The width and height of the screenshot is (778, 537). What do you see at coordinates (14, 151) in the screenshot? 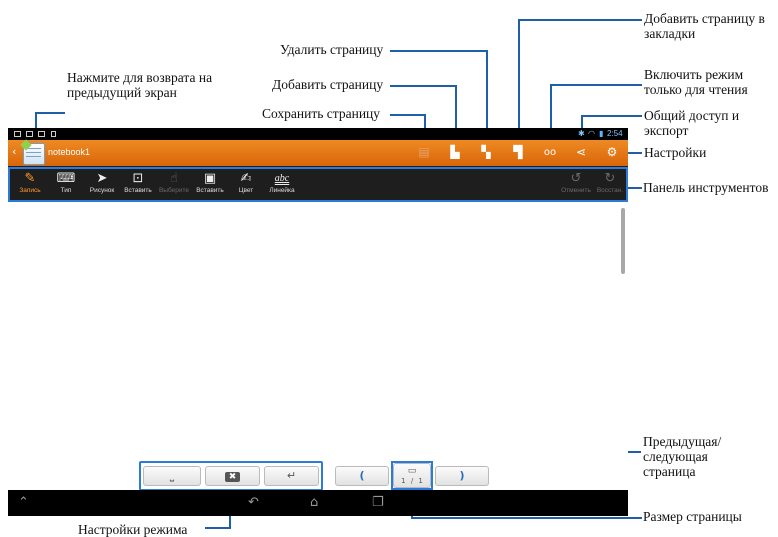
I see `back-icon: ‹` at bounding box center [14, 151].